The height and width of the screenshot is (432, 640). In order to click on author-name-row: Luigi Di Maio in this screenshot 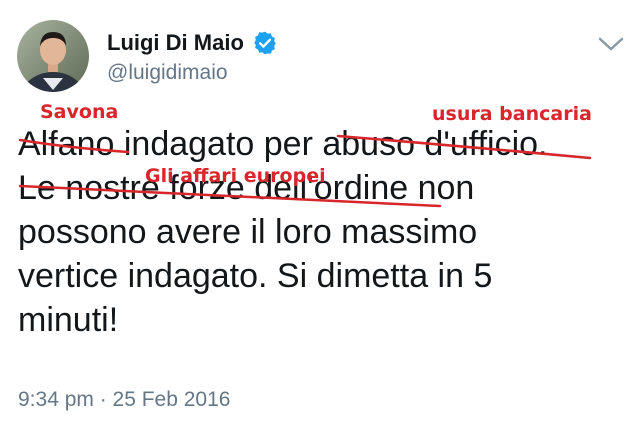, I will do `click(192, 43)`.